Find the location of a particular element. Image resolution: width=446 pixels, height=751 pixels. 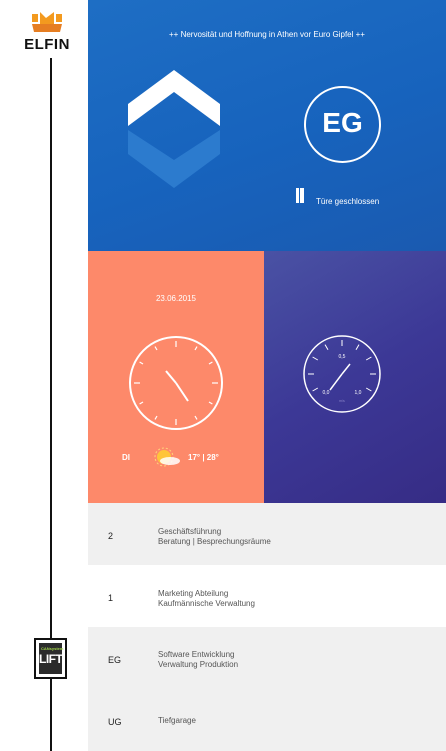

gauge-needle is located at coordinates (336, 382).